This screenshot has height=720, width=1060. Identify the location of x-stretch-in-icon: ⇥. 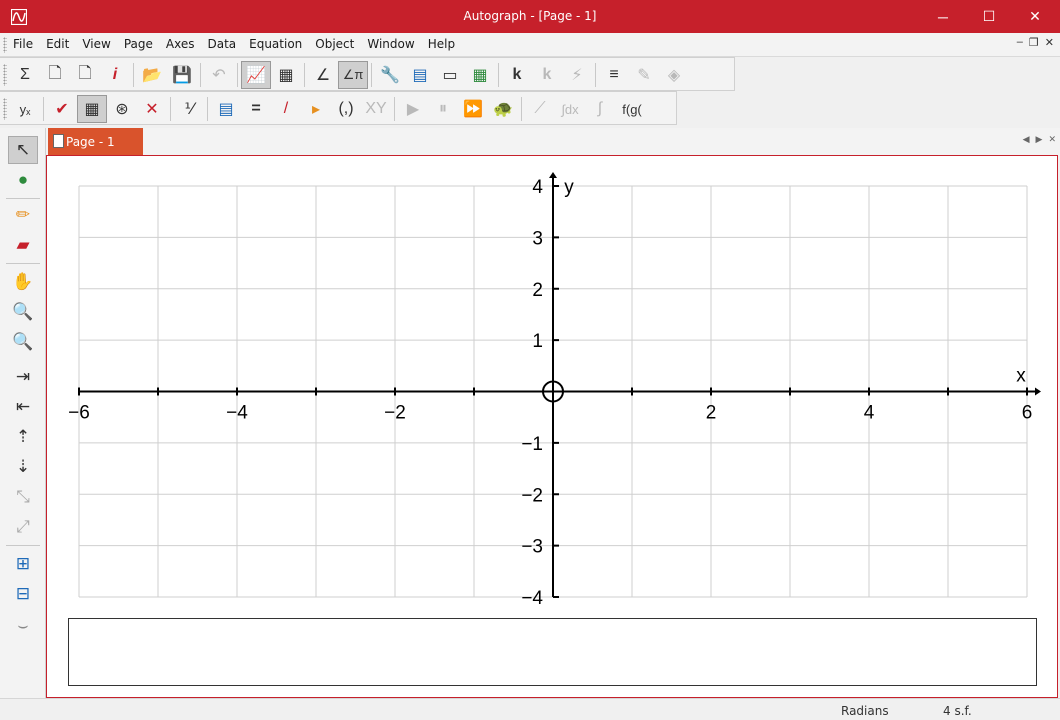
(23, 377).